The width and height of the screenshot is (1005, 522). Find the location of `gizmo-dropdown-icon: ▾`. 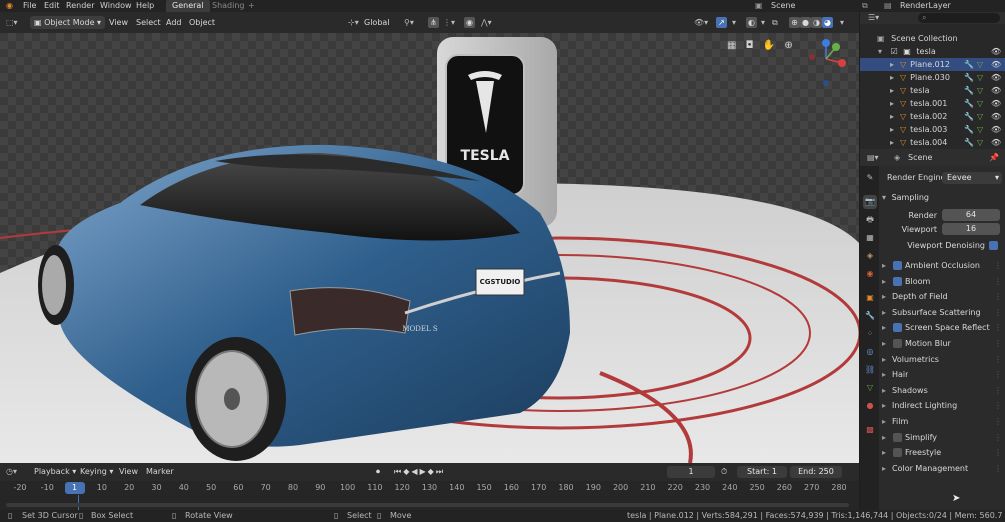

gizmo-dropdown-icon: ▾ is located at coordinates (734, 22).